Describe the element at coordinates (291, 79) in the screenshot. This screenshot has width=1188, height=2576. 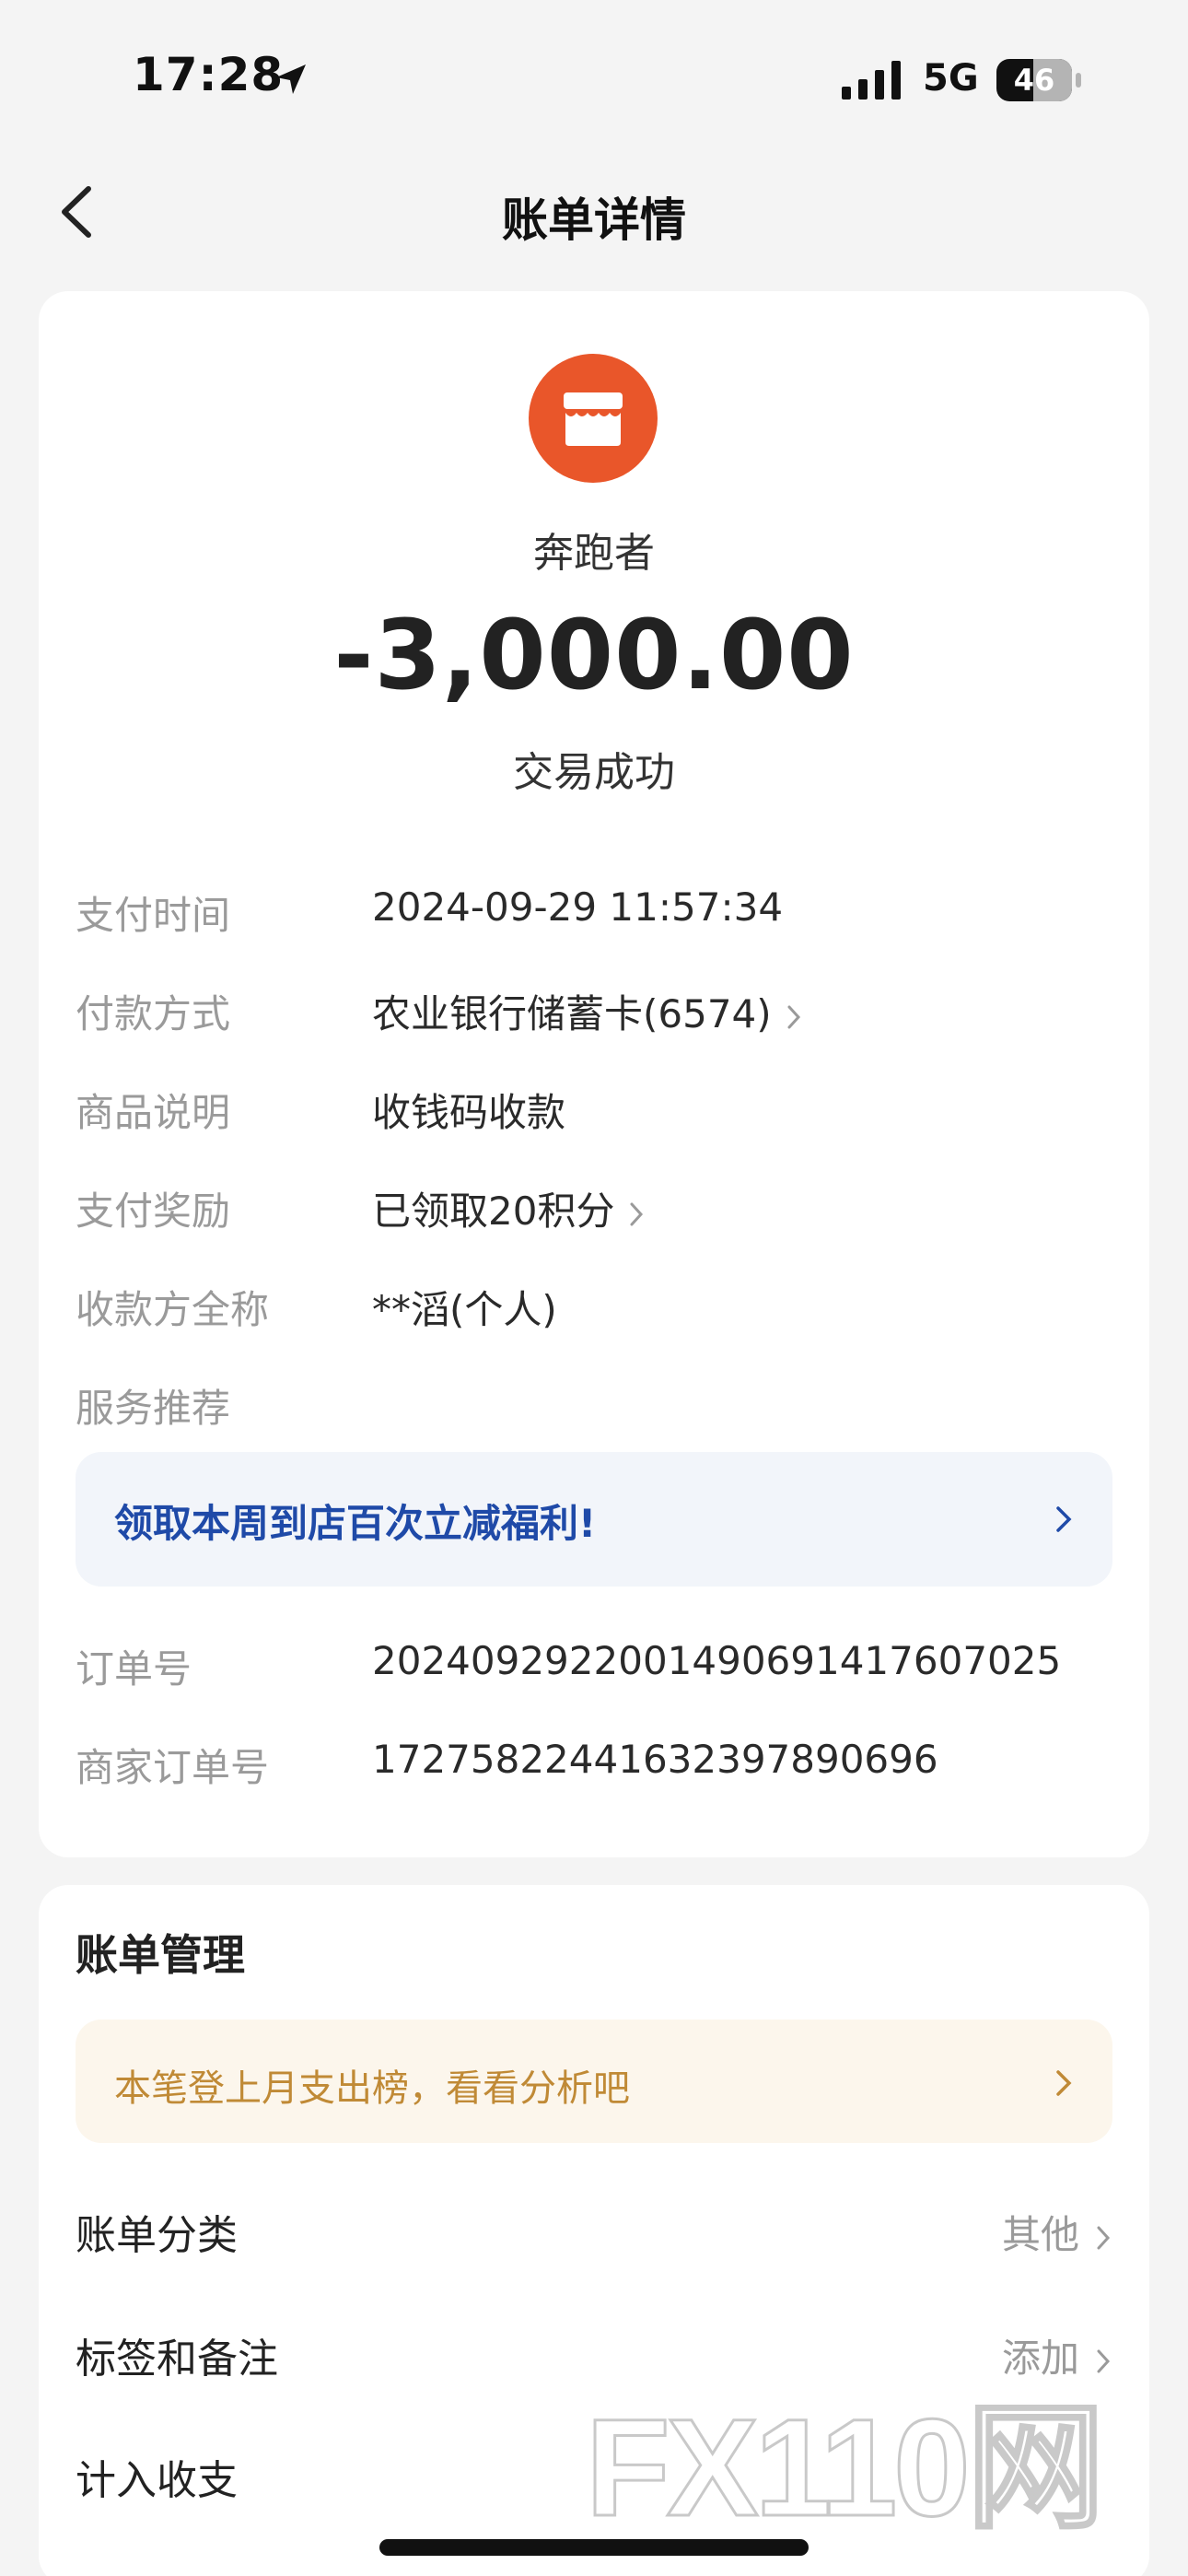
I see `location-arrow-icon` at that location.